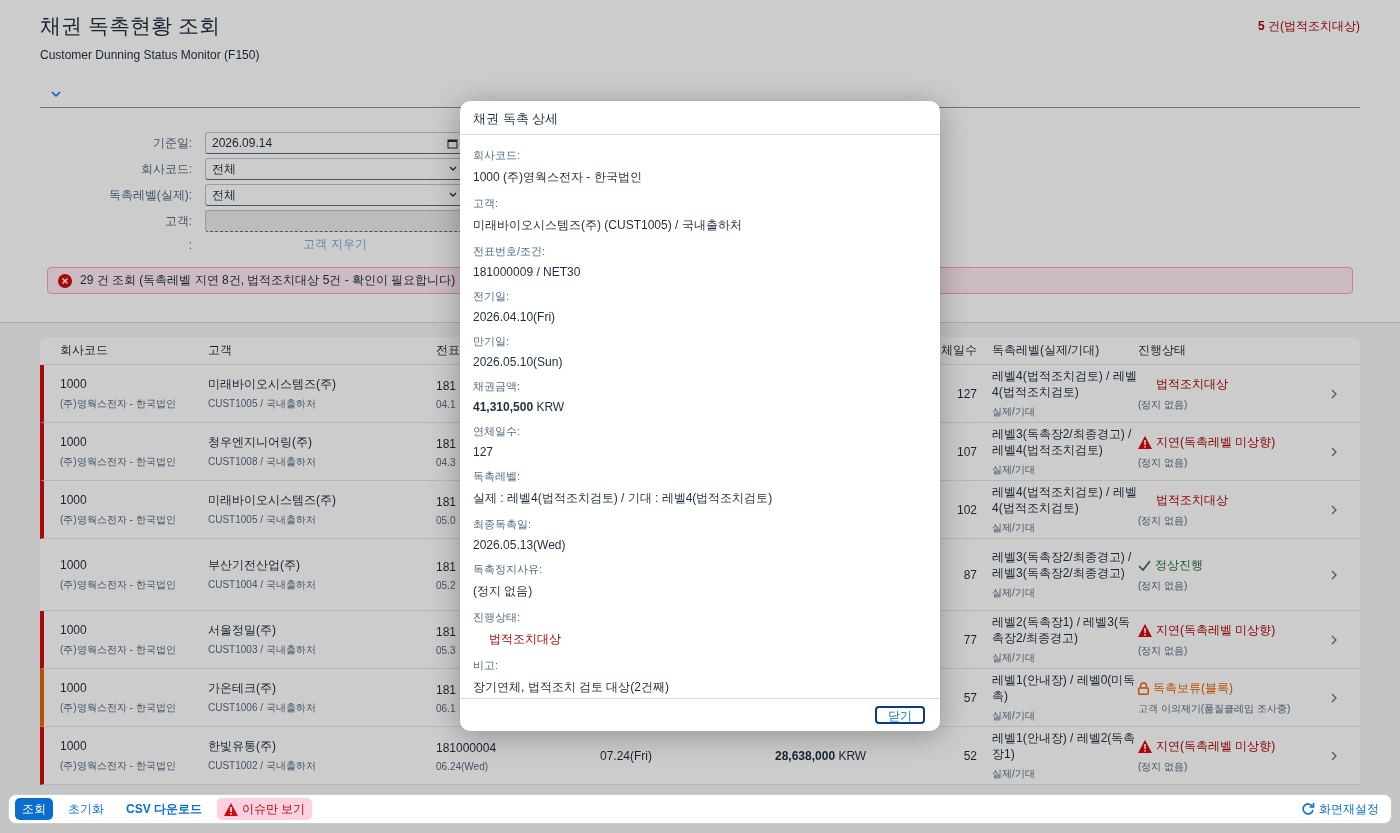 The height and width of the screenshot is (833, 1400). Describe the element at coordinates (491, 296) in the screenshot. I see `field-label: 전기일:` at that location.